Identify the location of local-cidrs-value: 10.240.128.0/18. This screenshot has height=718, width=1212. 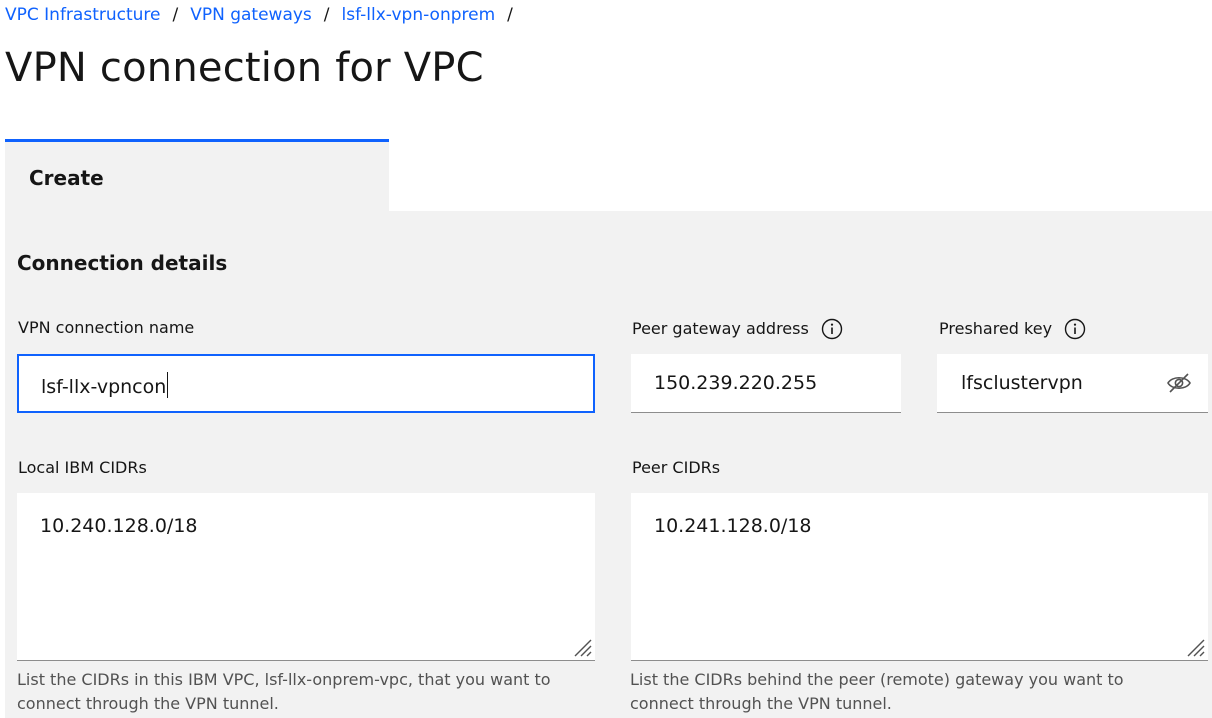
(119, 526).